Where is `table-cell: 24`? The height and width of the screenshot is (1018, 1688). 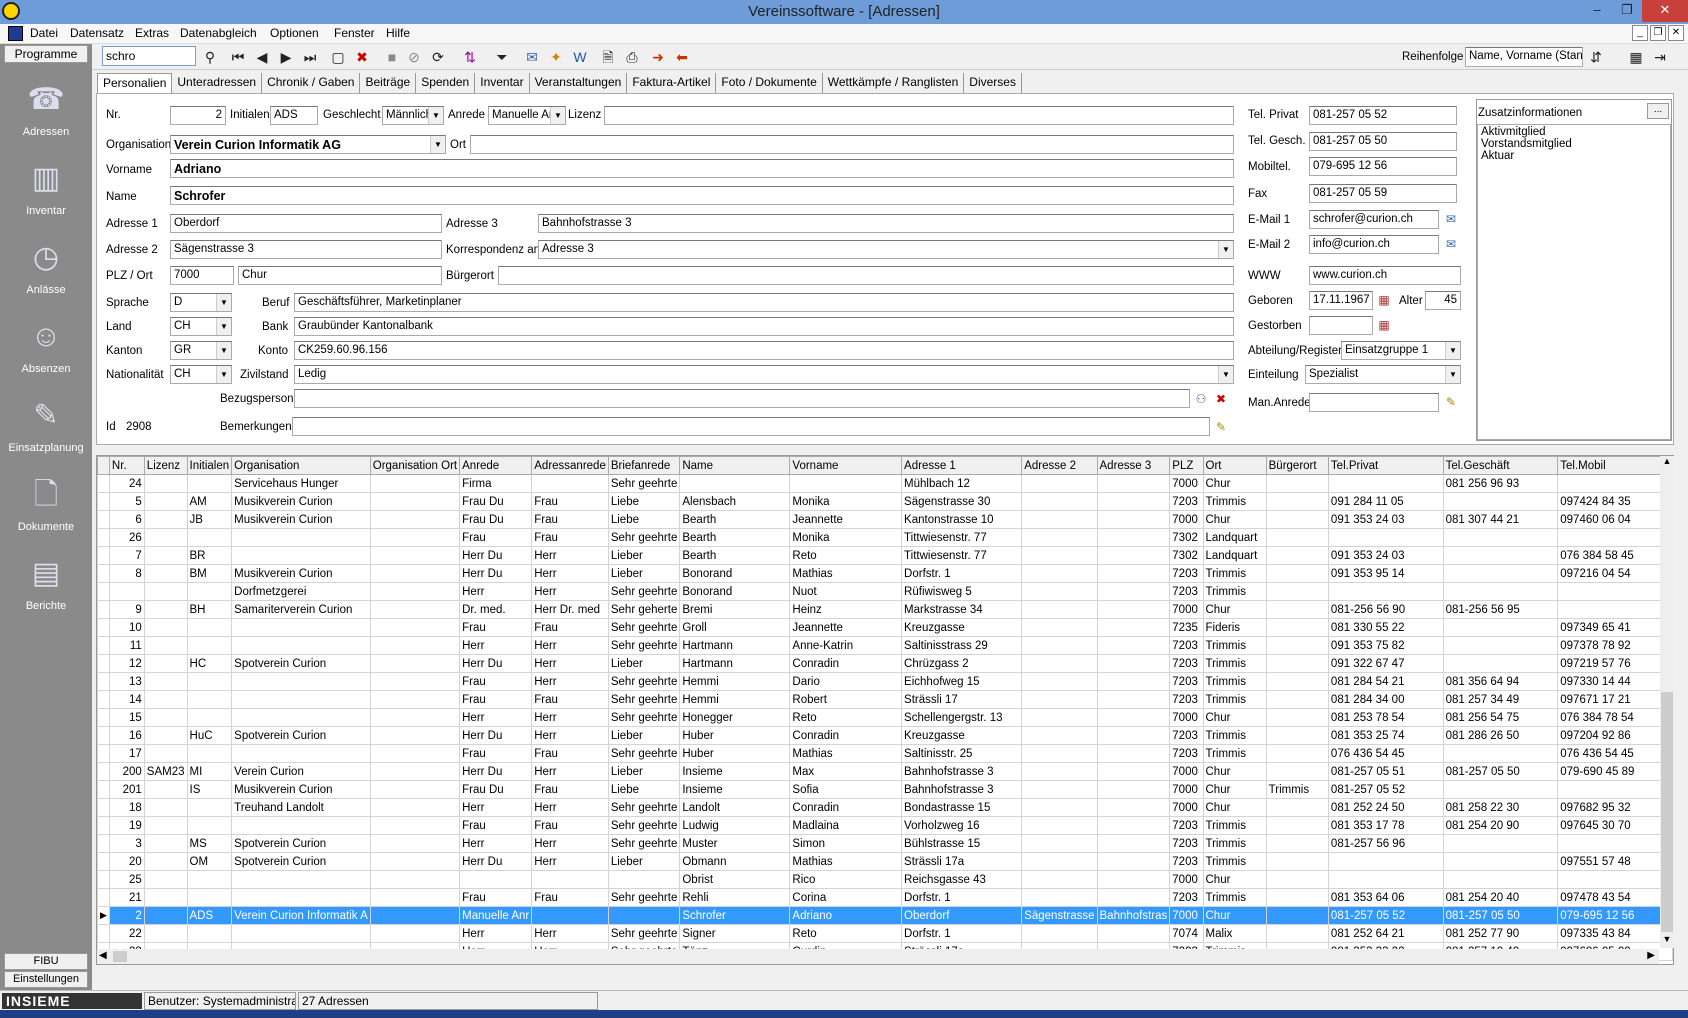
table-cell: 24 is located at coordinates (126, 483).